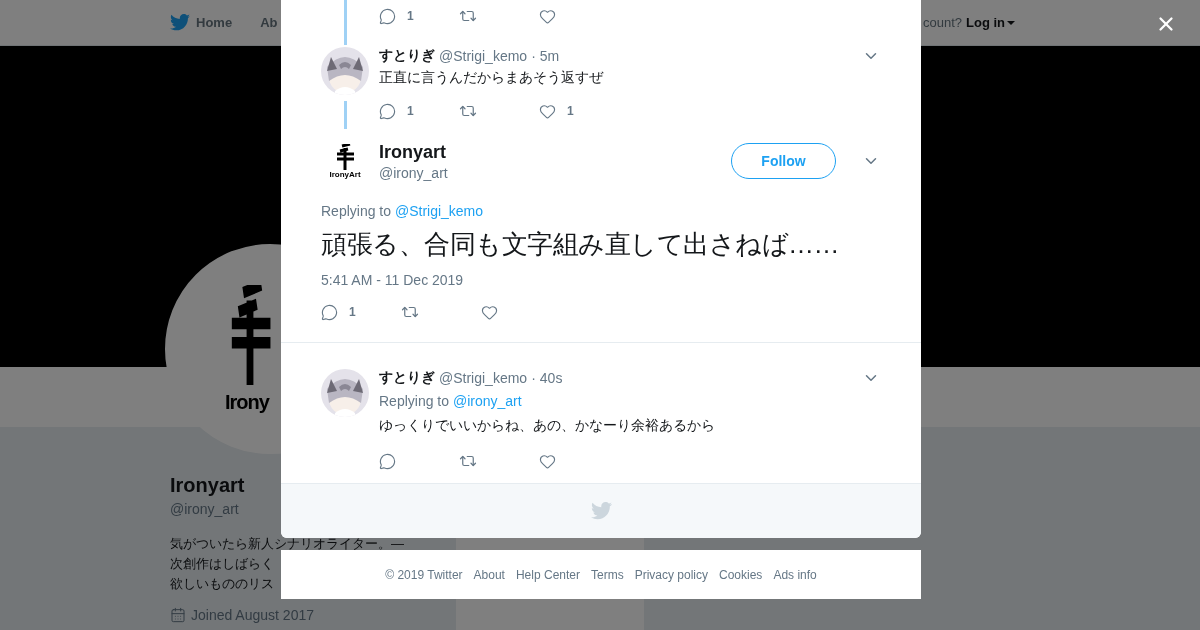  I want to click on bio-line: 次創作はしばらく, so click(222, 564).